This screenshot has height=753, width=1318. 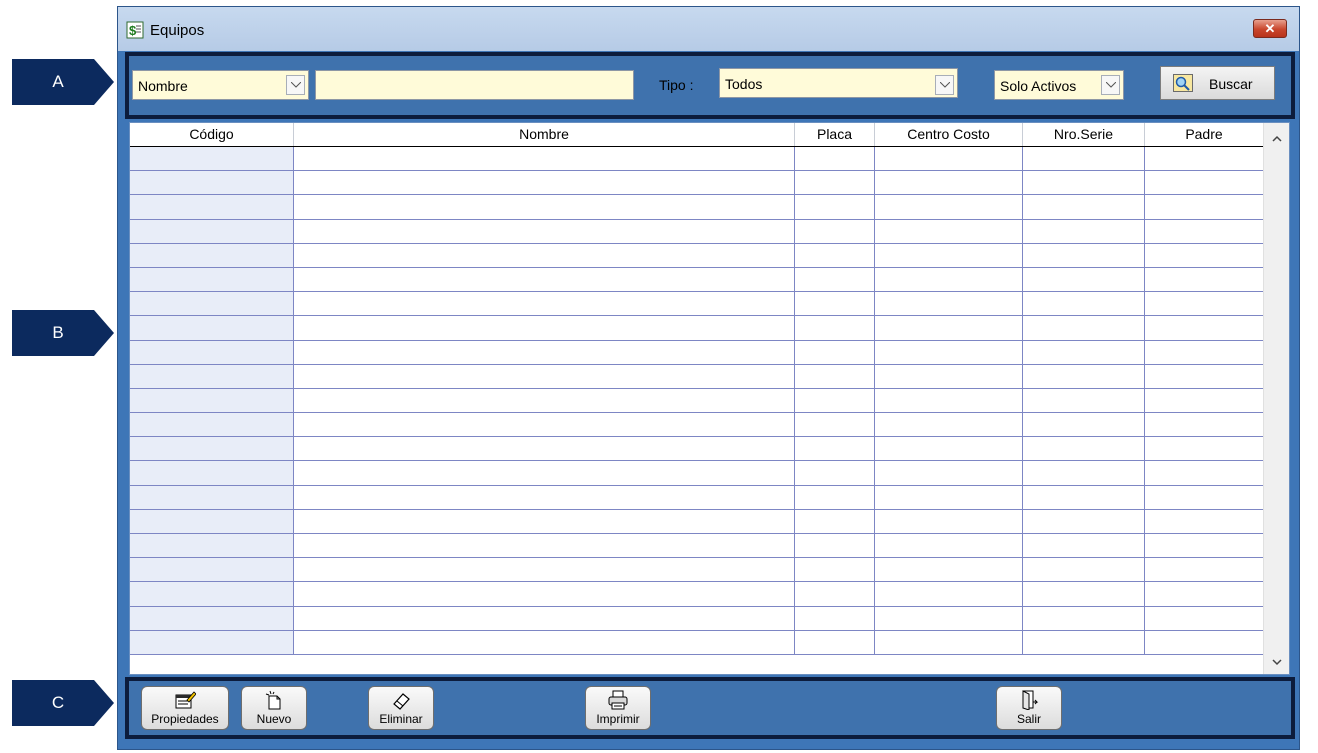 I want to click on title-bar: $ Equipos ✕, so click(x=708, y=29).